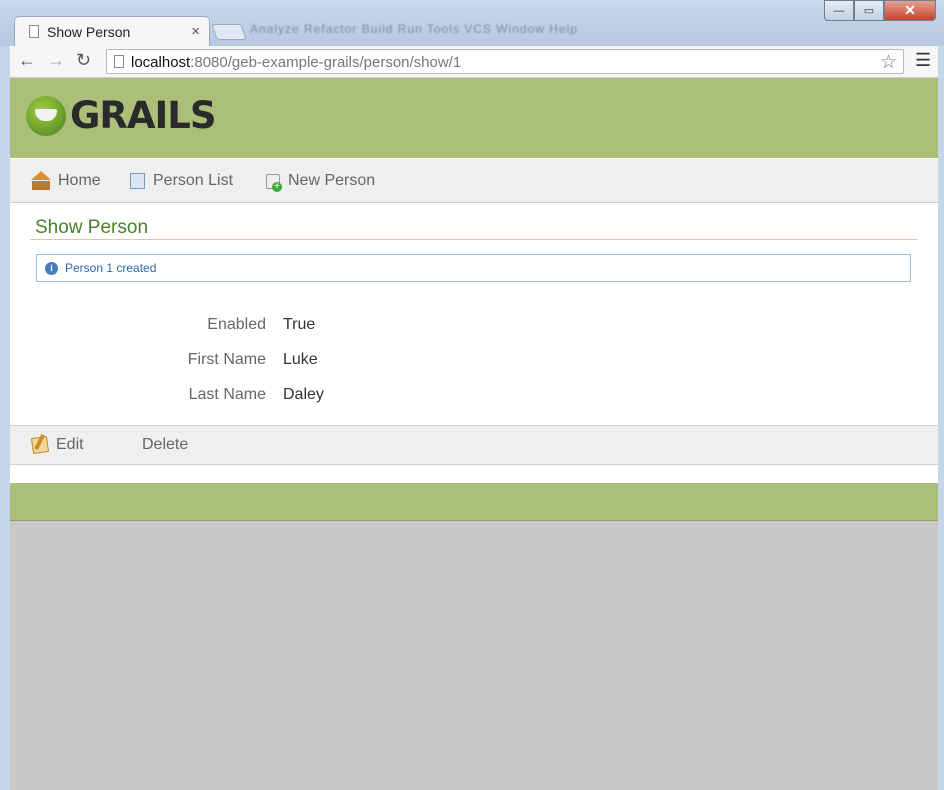 The height and width of the screenshot is (790, 944). What do you see at coordinates (193, 180) in the screenshot?
I see `nav-person-list-label: Person List` at bounding box center [193, 180].